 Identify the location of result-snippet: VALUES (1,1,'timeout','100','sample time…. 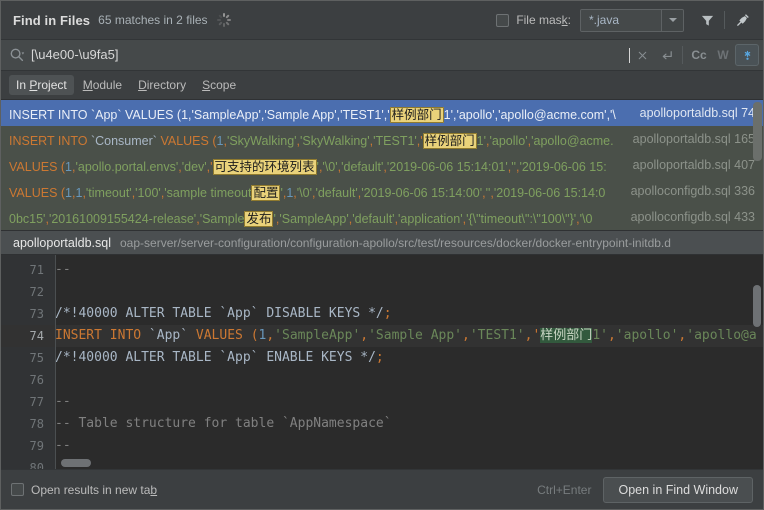
(307, 192).